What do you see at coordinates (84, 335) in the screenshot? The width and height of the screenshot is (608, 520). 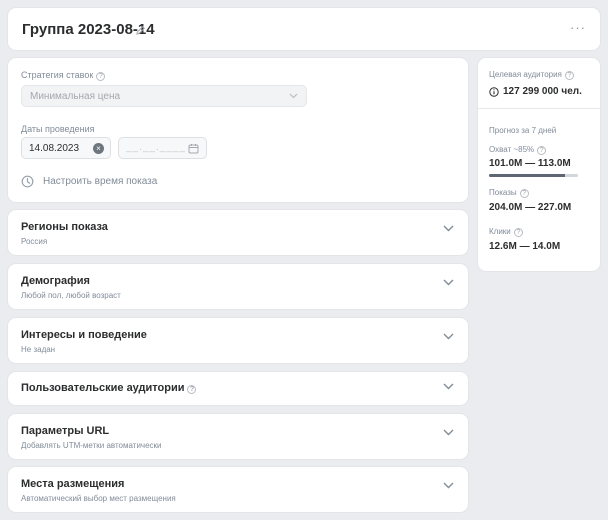 I see `section-title: Интересы и поведение` at bounding box center [84, 335].